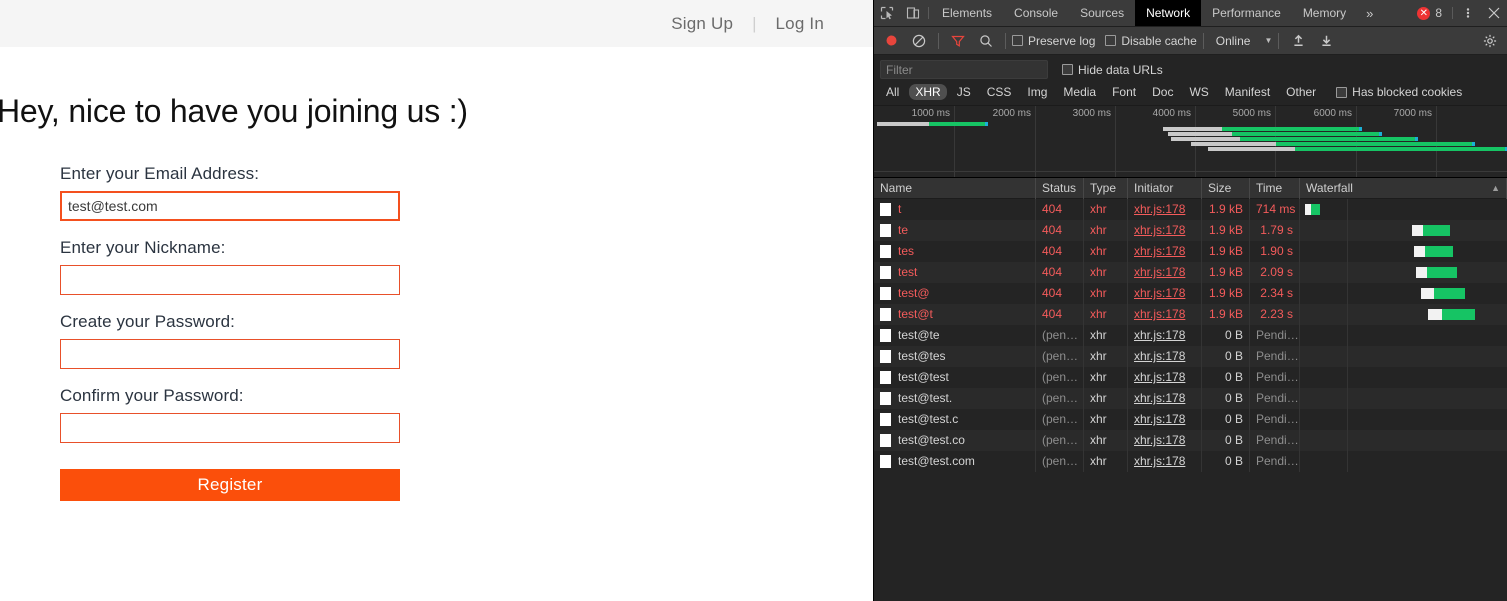 The image size is (1507, 601). I want to click on column-header-size: Size, so click(1226, 188).